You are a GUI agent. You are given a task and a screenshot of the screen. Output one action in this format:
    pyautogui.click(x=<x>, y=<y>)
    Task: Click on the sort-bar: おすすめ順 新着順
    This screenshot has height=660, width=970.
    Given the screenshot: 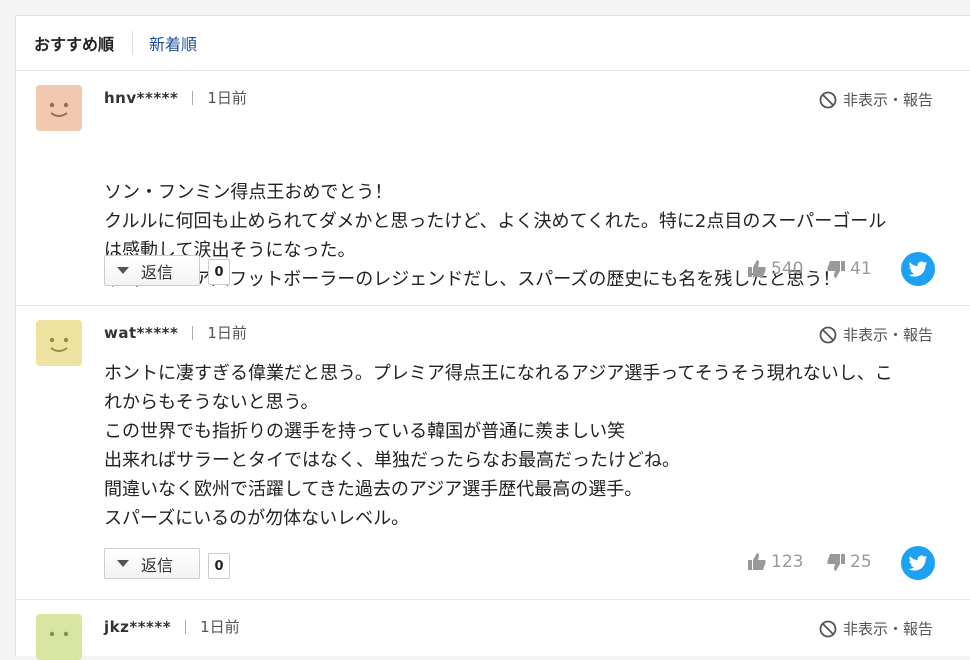 What is the action you would take?
    pyautogui.click(x=493, y=43)
    